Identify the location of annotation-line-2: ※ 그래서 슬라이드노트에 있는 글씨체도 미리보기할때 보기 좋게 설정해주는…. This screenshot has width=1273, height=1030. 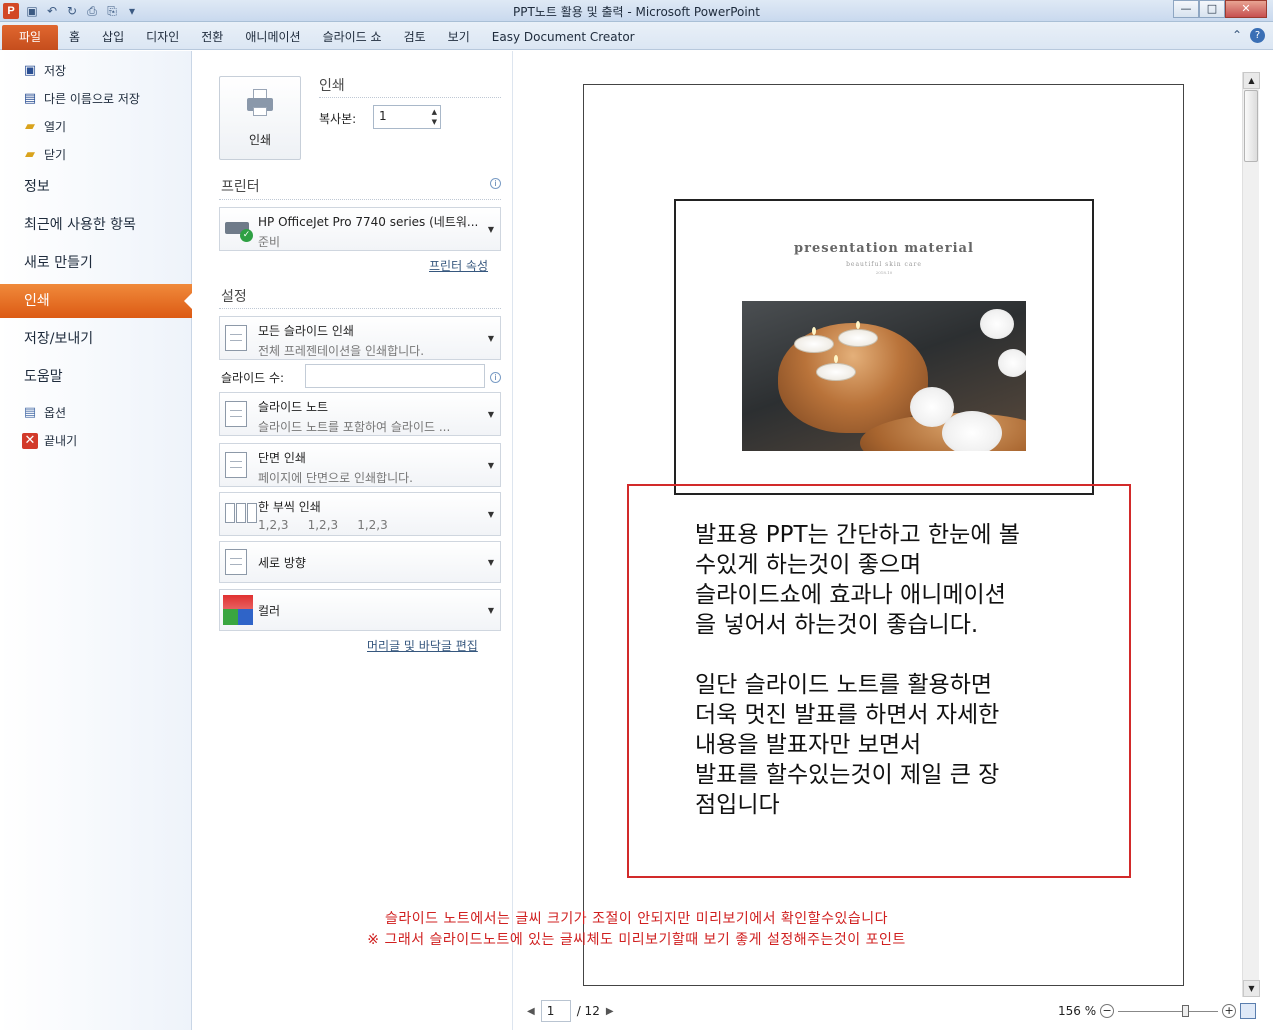
(636, 940).